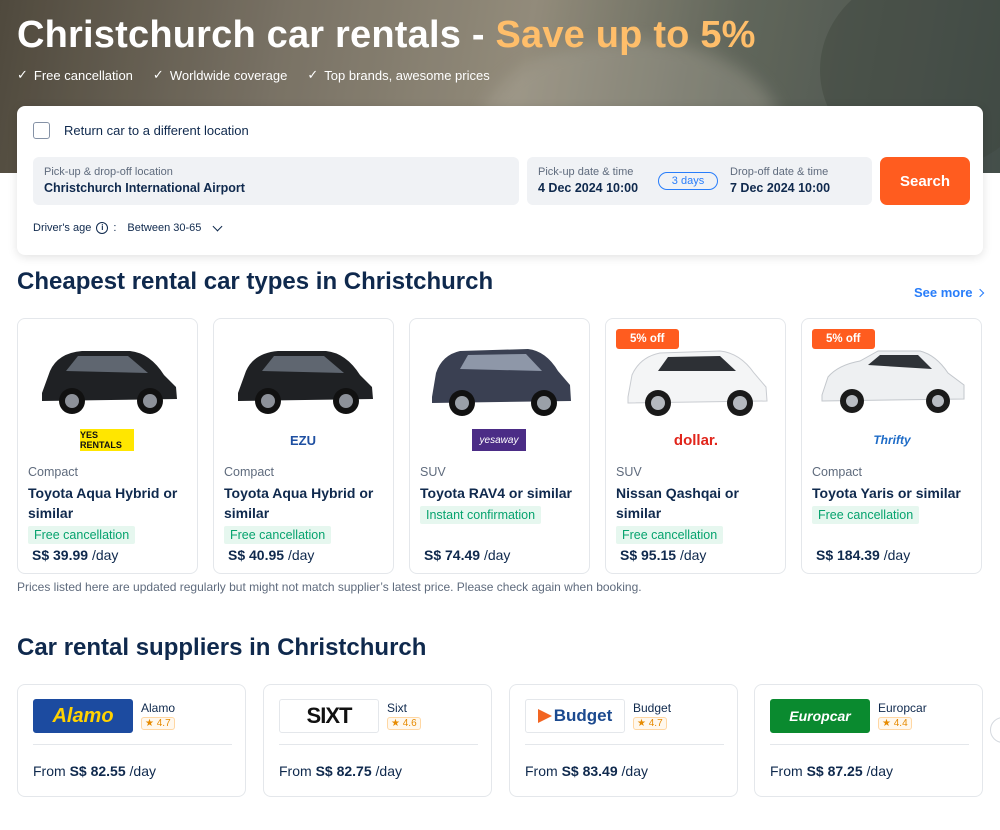 The image size is (1000, 830). I want to click on driver-age-value: Between 30-65, so click(164, 228).